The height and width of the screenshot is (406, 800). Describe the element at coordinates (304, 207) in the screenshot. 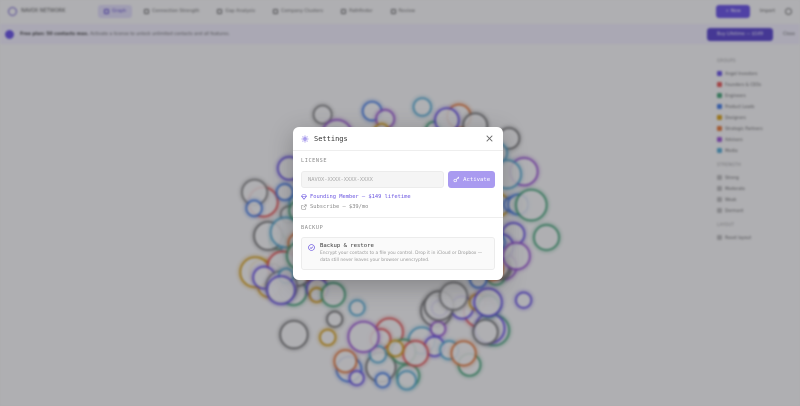

I see `external-link-icon` at that location.